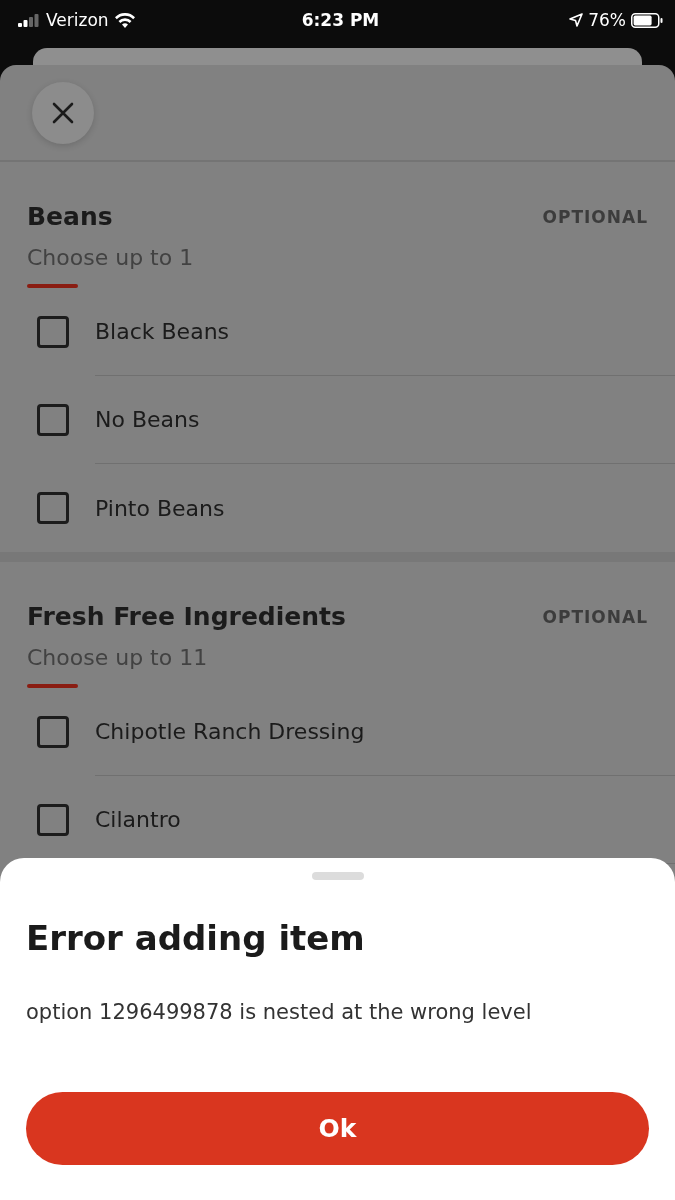  I want to click on wifi-icon, so click(124, 20).